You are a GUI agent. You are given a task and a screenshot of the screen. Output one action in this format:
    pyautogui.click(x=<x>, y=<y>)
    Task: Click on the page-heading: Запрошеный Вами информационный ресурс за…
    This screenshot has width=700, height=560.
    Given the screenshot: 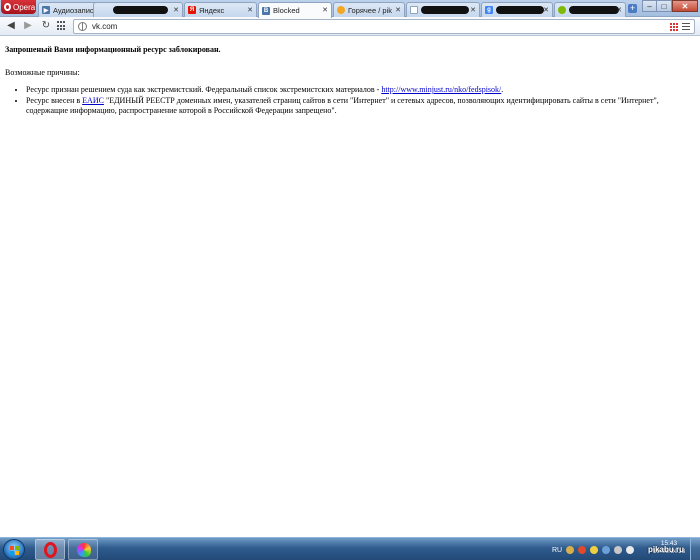 What is the action you would take?
    pyautogui.click(x=113, y=49)
    